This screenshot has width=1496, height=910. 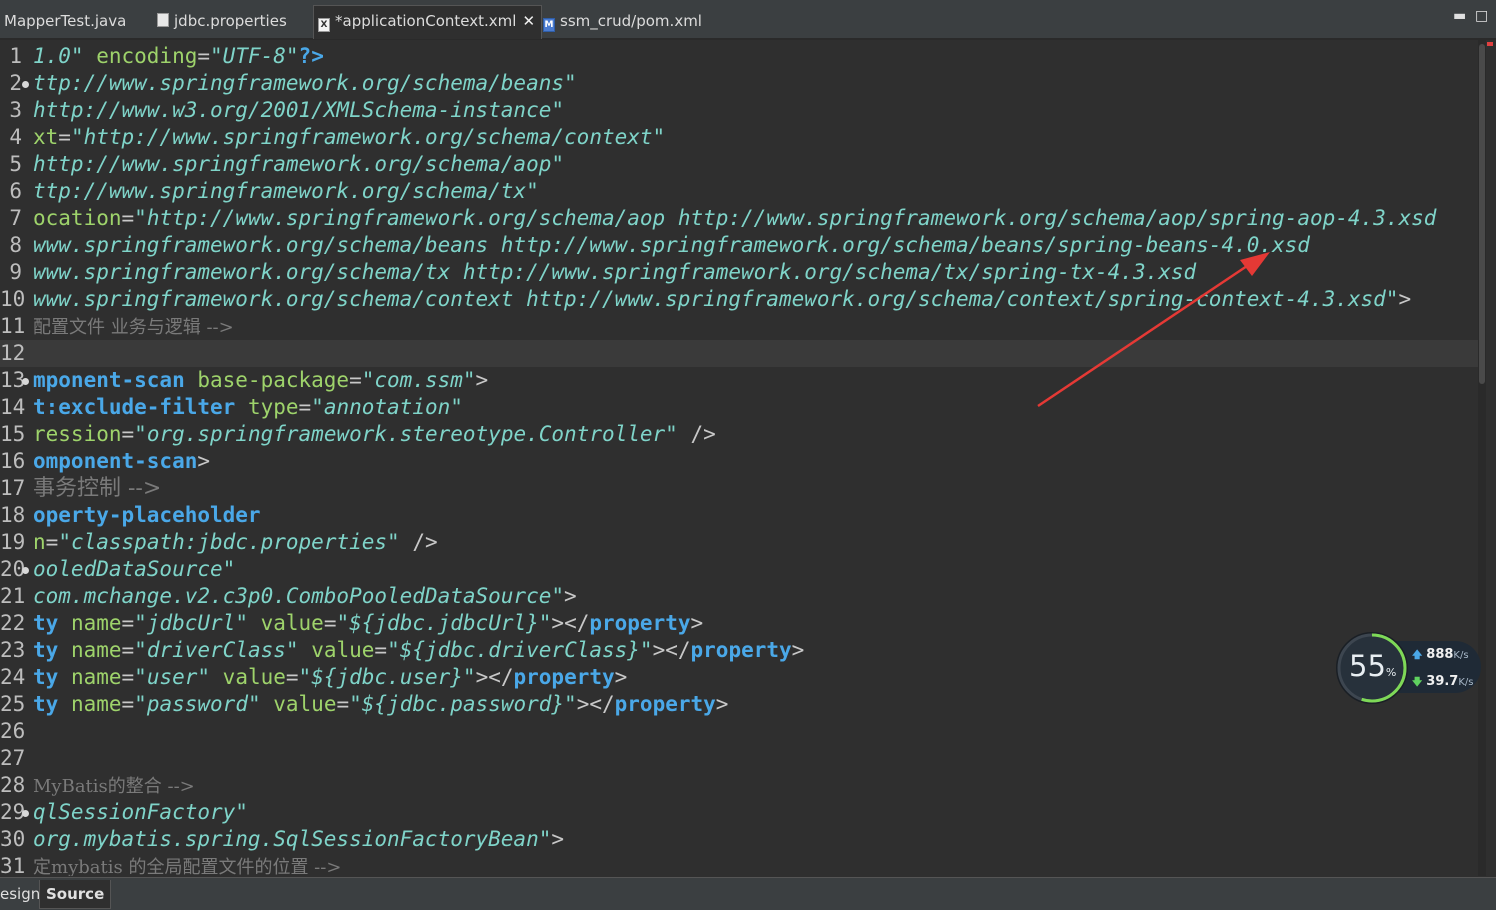 I want to click on code-line: 31 定mybatis 的全局配置文件的位置 -->, so click(x=740, y=864).